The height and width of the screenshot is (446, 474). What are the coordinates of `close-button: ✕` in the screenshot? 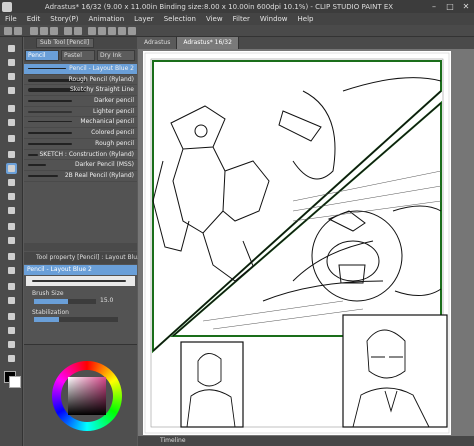 It's located at (466, 7).